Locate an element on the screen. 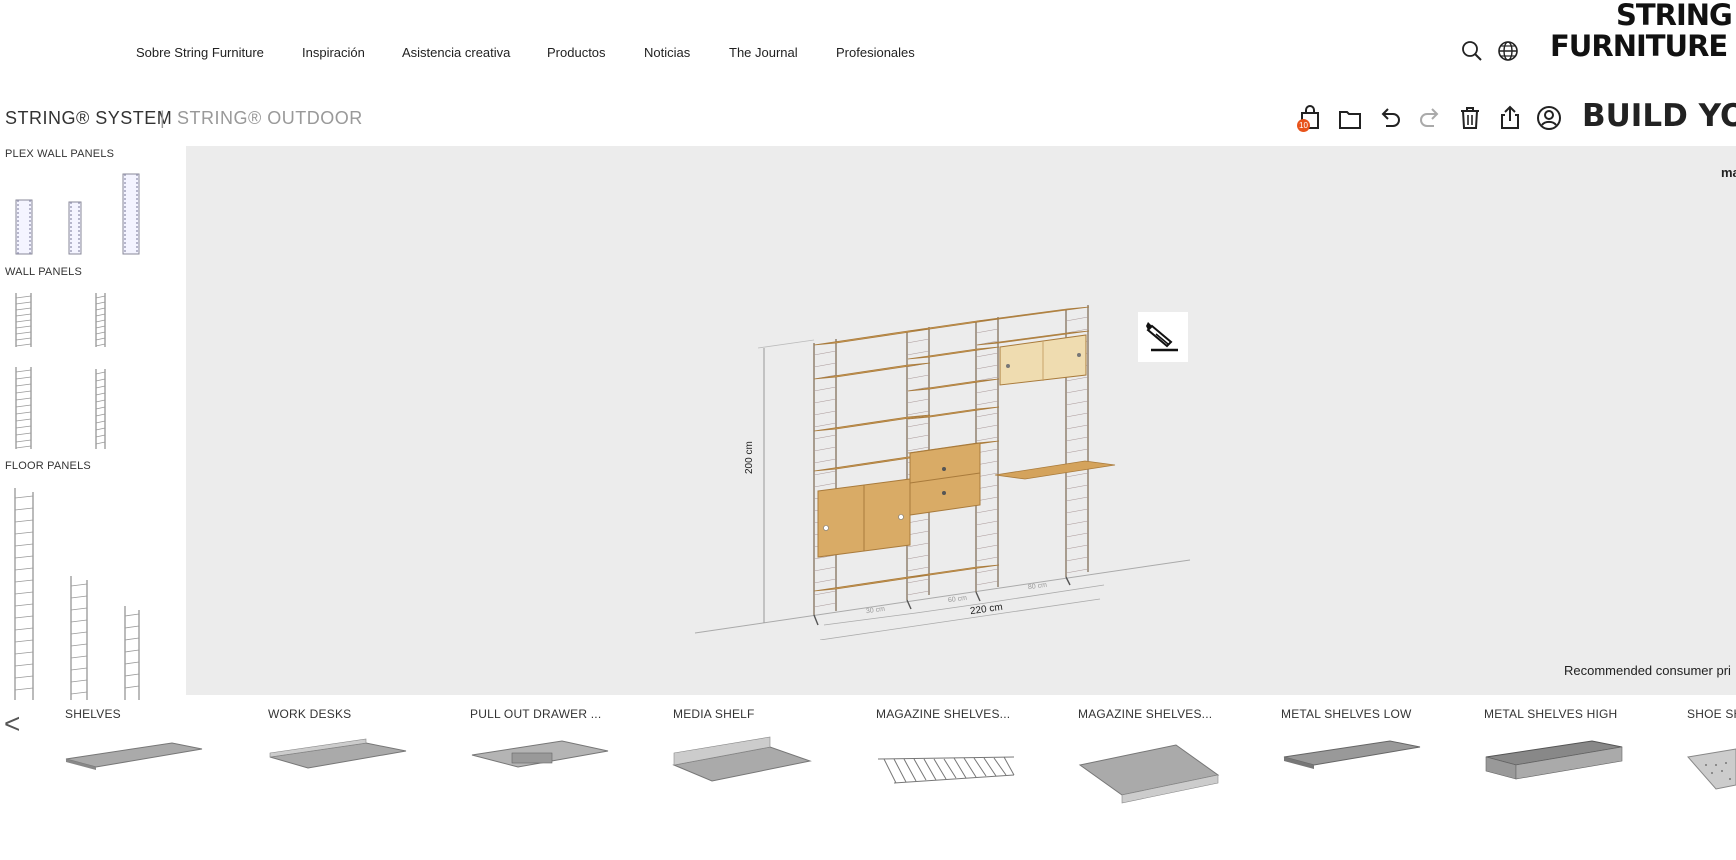 The image size is (1736, 860). products-prev-button: < is located at coordinates (12, 724).